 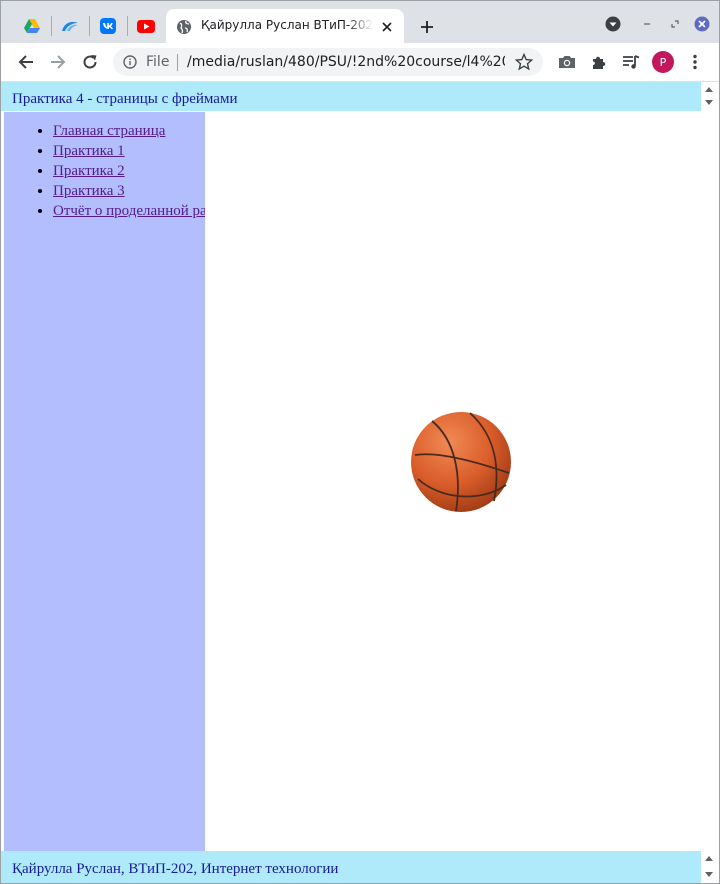 I want to click on pinned-tab-youtube, so click(x=146, y=26).